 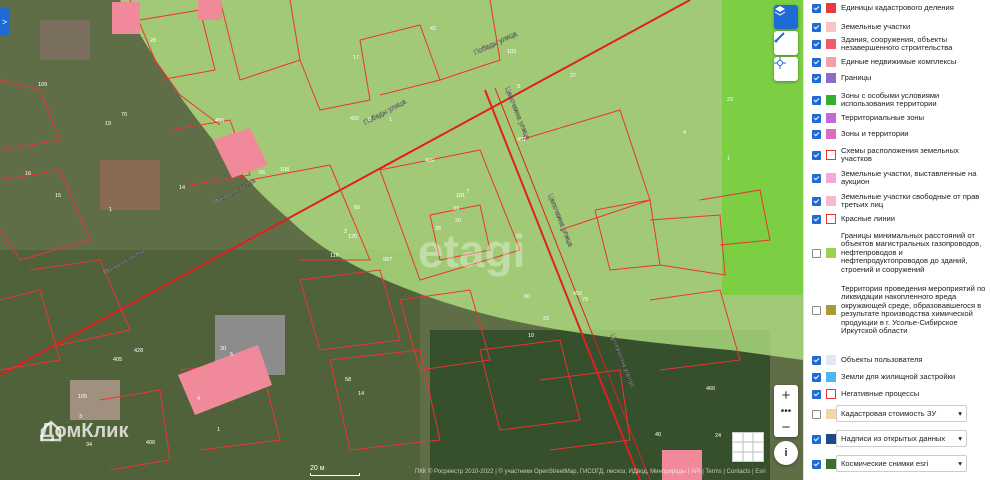 I want to click on layer-dropdown: Кадастровая стоимость ЗУ ▾, so click(x=901, y=413).